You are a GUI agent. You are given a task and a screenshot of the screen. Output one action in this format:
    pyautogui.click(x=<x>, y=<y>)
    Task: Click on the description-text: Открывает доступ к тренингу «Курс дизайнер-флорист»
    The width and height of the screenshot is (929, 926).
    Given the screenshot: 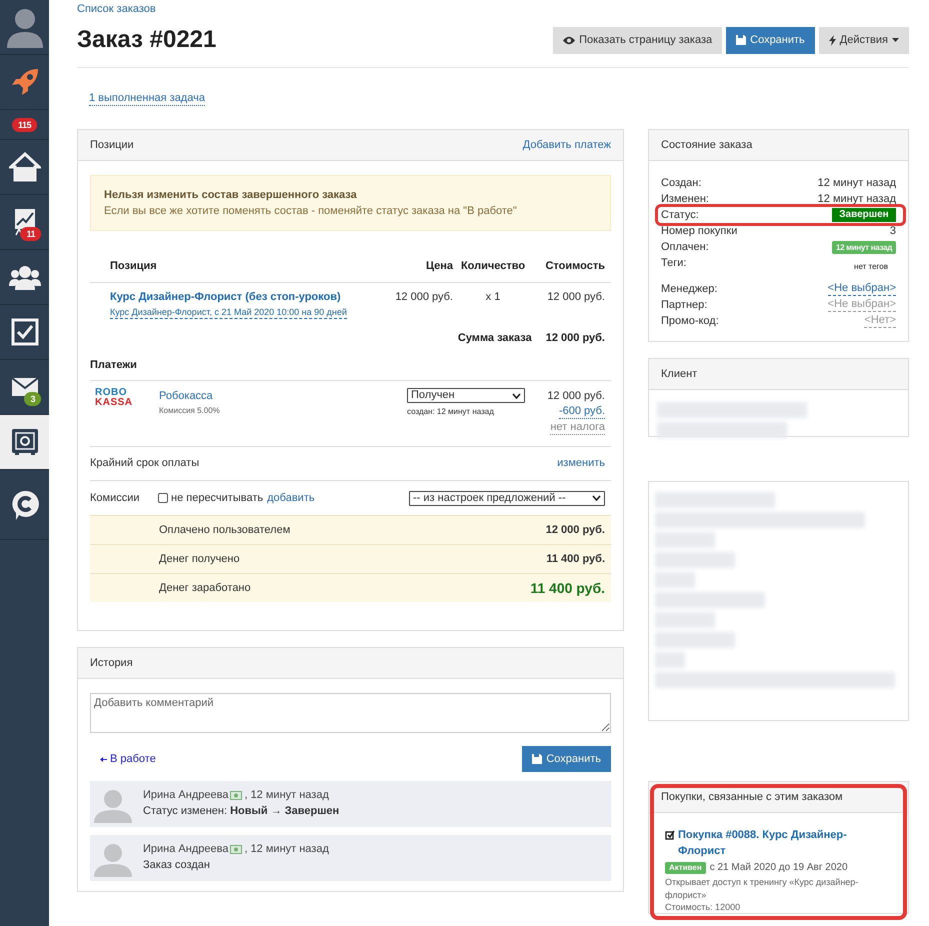 What is the action you would take?
    pyautogui.click(x=762, y=889)
    